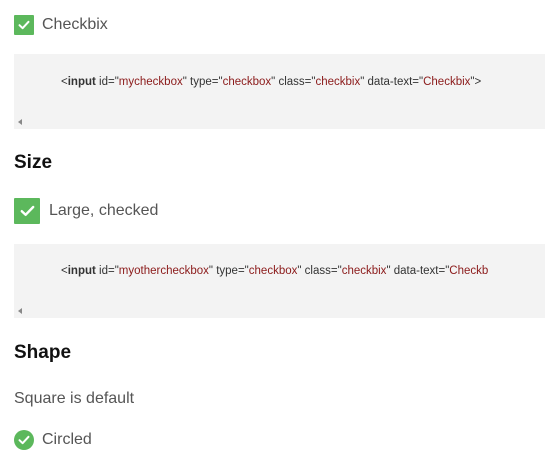 The height and width of the screenshot is (466, 545). I want to click on checkbix-example: Checkbix, so click(61, 25).